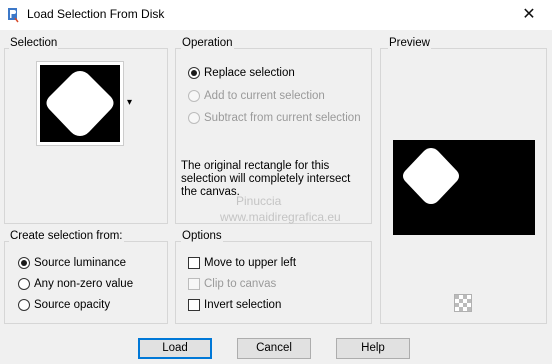 This screenshot has width=552, height=364. Describe the element at coordinates (175, 348) in the screenshot. I see `load-button: Load` at that location.